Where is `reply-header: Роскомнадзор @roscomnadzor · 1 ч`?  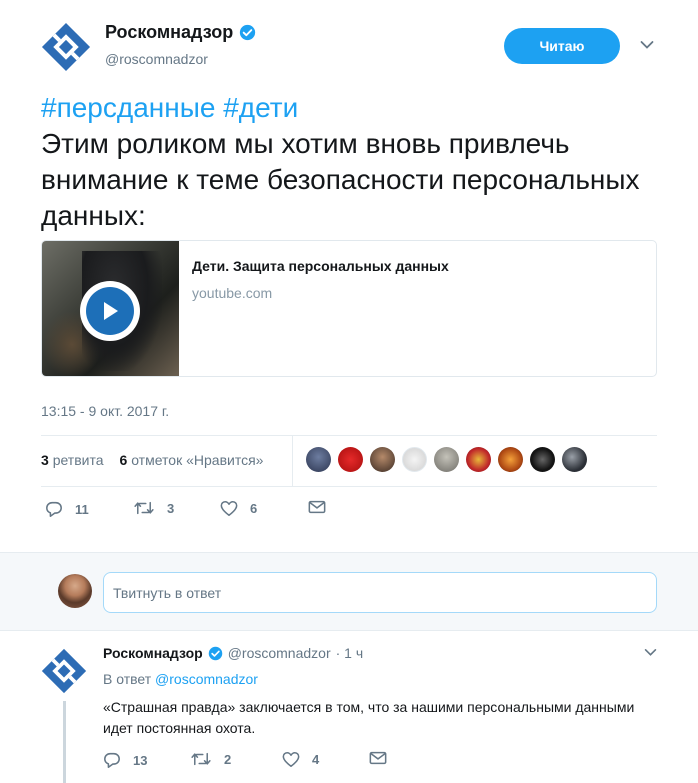
reply-header: Роскомнадзор @roscomnadzor · 1 ч is located at coordinates (233, 653).